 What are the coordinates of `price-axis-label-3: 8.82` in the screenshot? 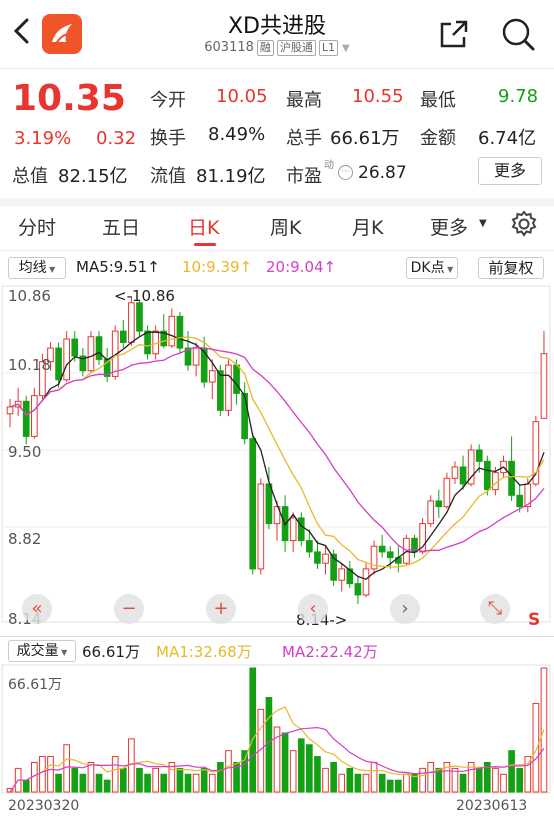 It's located at (25, 539).